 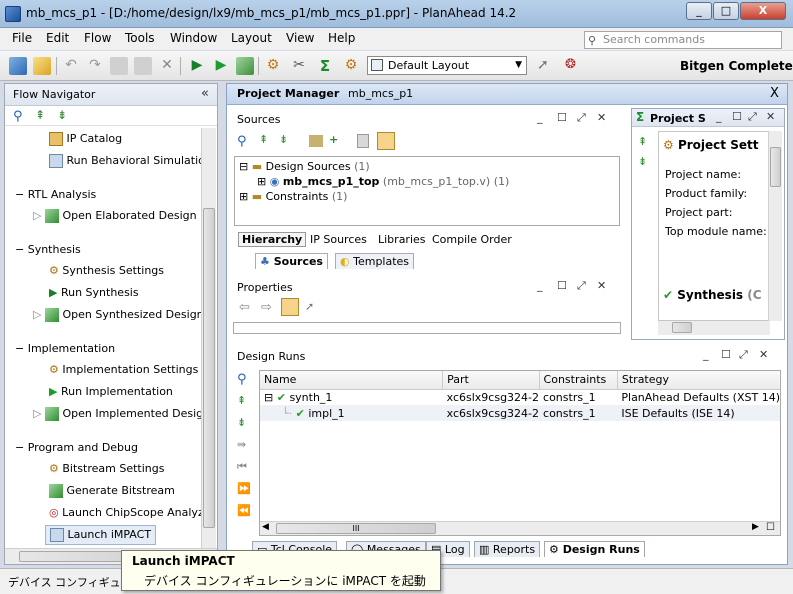 What do you see at coordinates (683, 40) in the screenshot?
I see `search-input: ⚲ Search commands` at bounding box center [683, 40].